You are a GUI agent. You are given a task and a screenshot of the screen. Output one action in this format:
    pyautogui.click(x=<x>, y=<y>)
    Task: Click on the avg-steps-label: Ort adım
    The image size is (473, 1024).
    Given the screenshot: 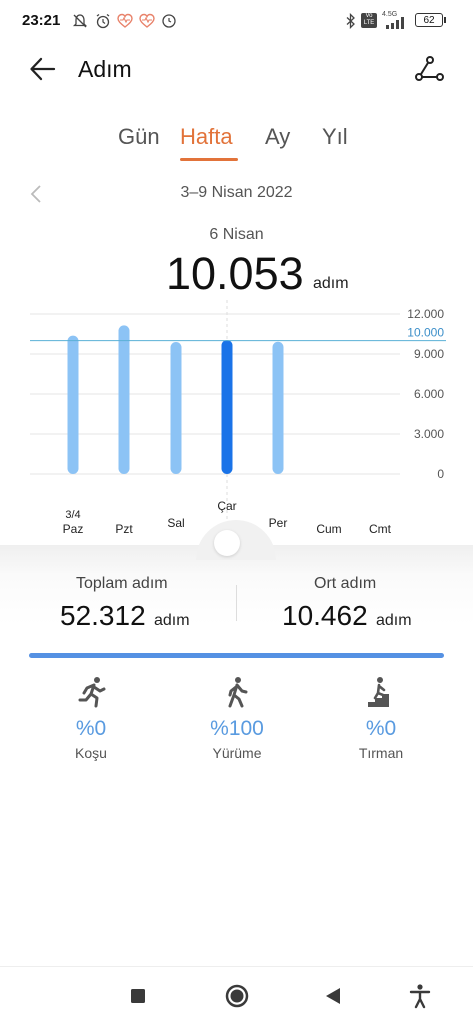 What is the action you would take?
    pyautogui.click(x=345, y=583)
    